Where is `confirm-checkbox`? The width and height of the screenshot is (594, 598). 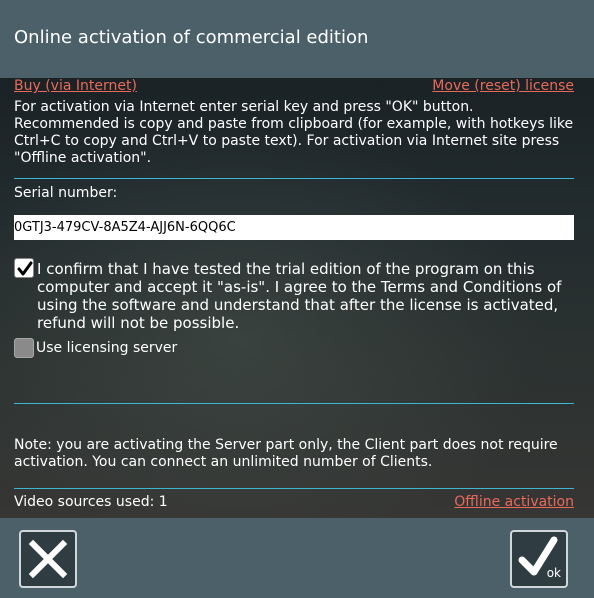 confirm-checkbox is located at coordinates (24, 268).